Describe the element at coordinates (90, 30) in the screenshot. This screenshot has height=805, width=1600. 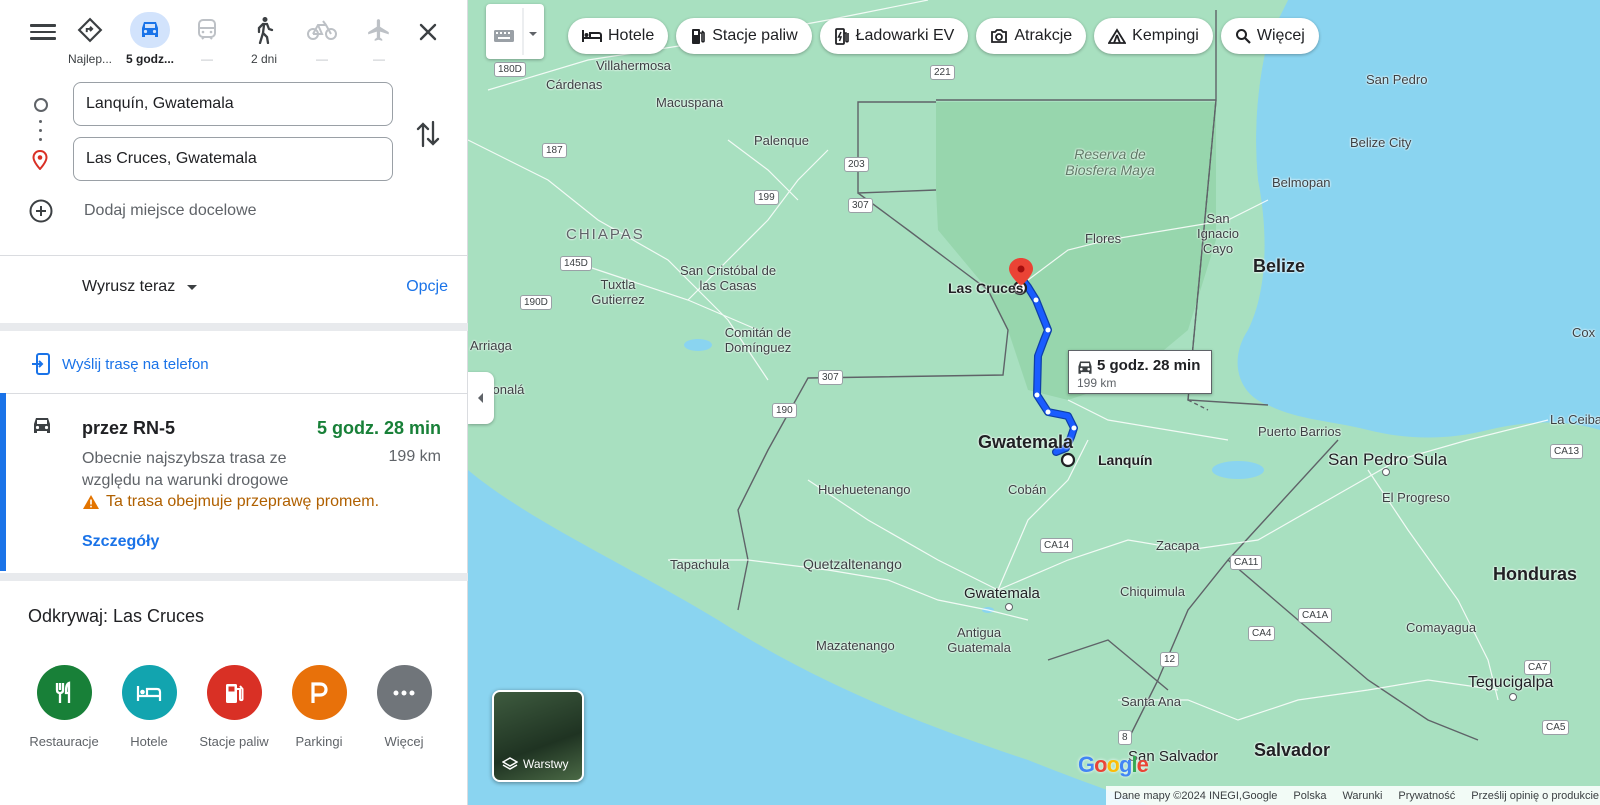
I see `diamond-route-icon` at that location.